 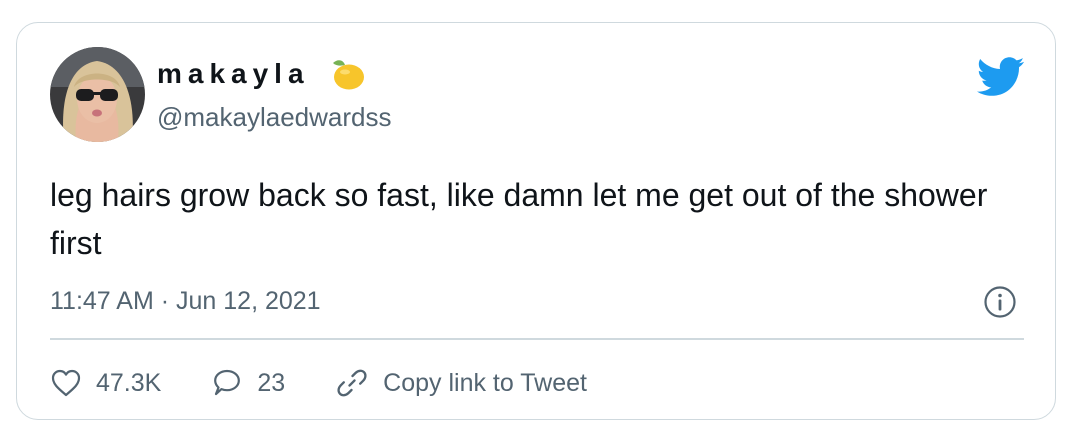 What do you see at coordinates (347, 75) in the screenshot?
I see `lemon-icon` at bounding box center [347, 75].